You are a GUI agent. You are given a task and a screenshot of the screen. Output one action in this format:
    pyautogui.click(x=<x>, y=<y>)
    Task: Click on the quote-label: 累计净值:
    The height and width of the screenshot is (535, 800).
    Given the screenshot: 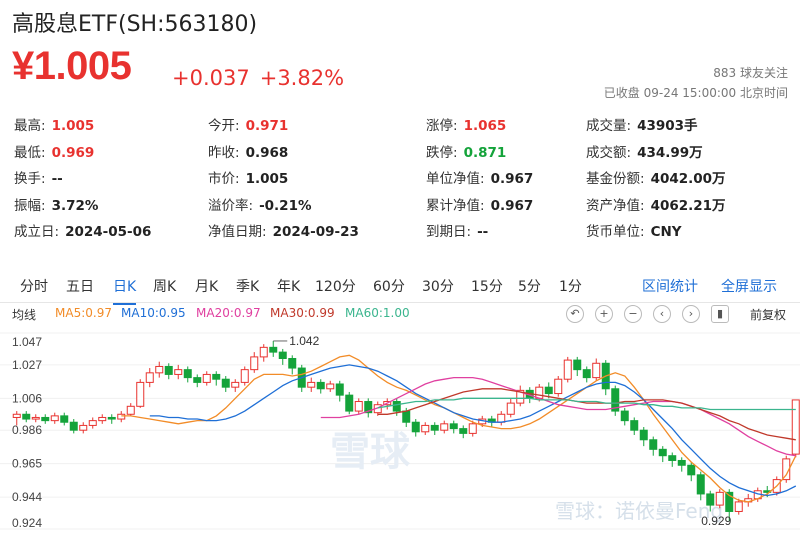 What is the action you would take?
    pyautogui.click(x=455, y=205)
    